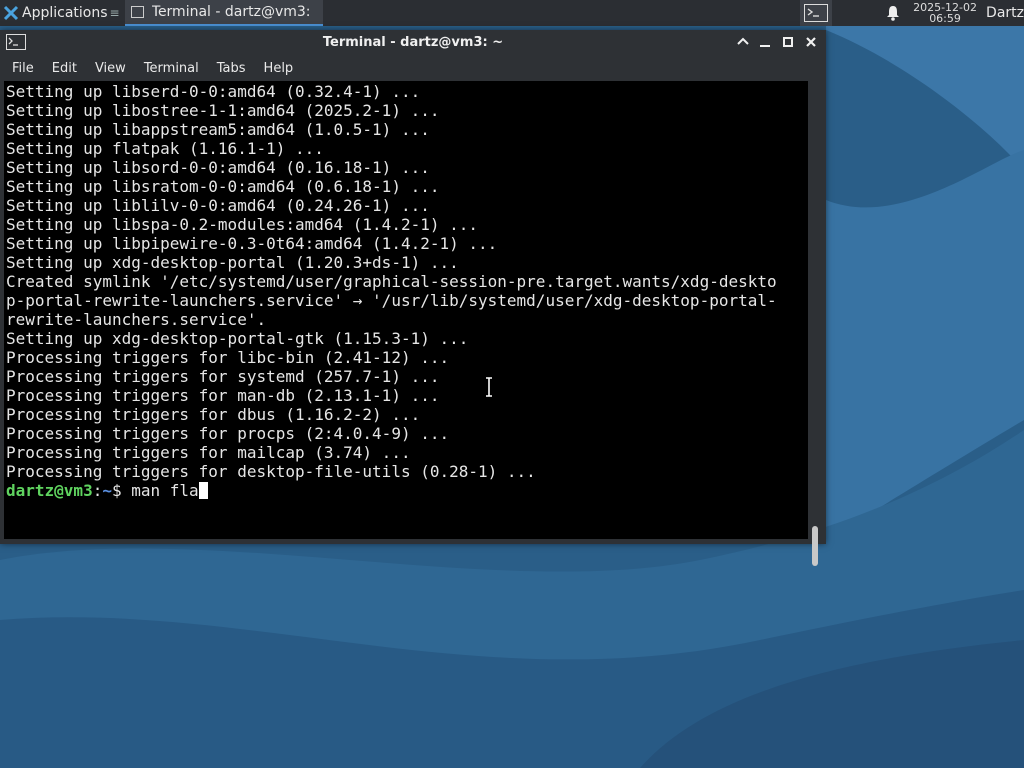  What do you see at coordinates (1005, 13) in the screenshot?
I see `user-menu: Dartz` at bounding box center [1005, 13].